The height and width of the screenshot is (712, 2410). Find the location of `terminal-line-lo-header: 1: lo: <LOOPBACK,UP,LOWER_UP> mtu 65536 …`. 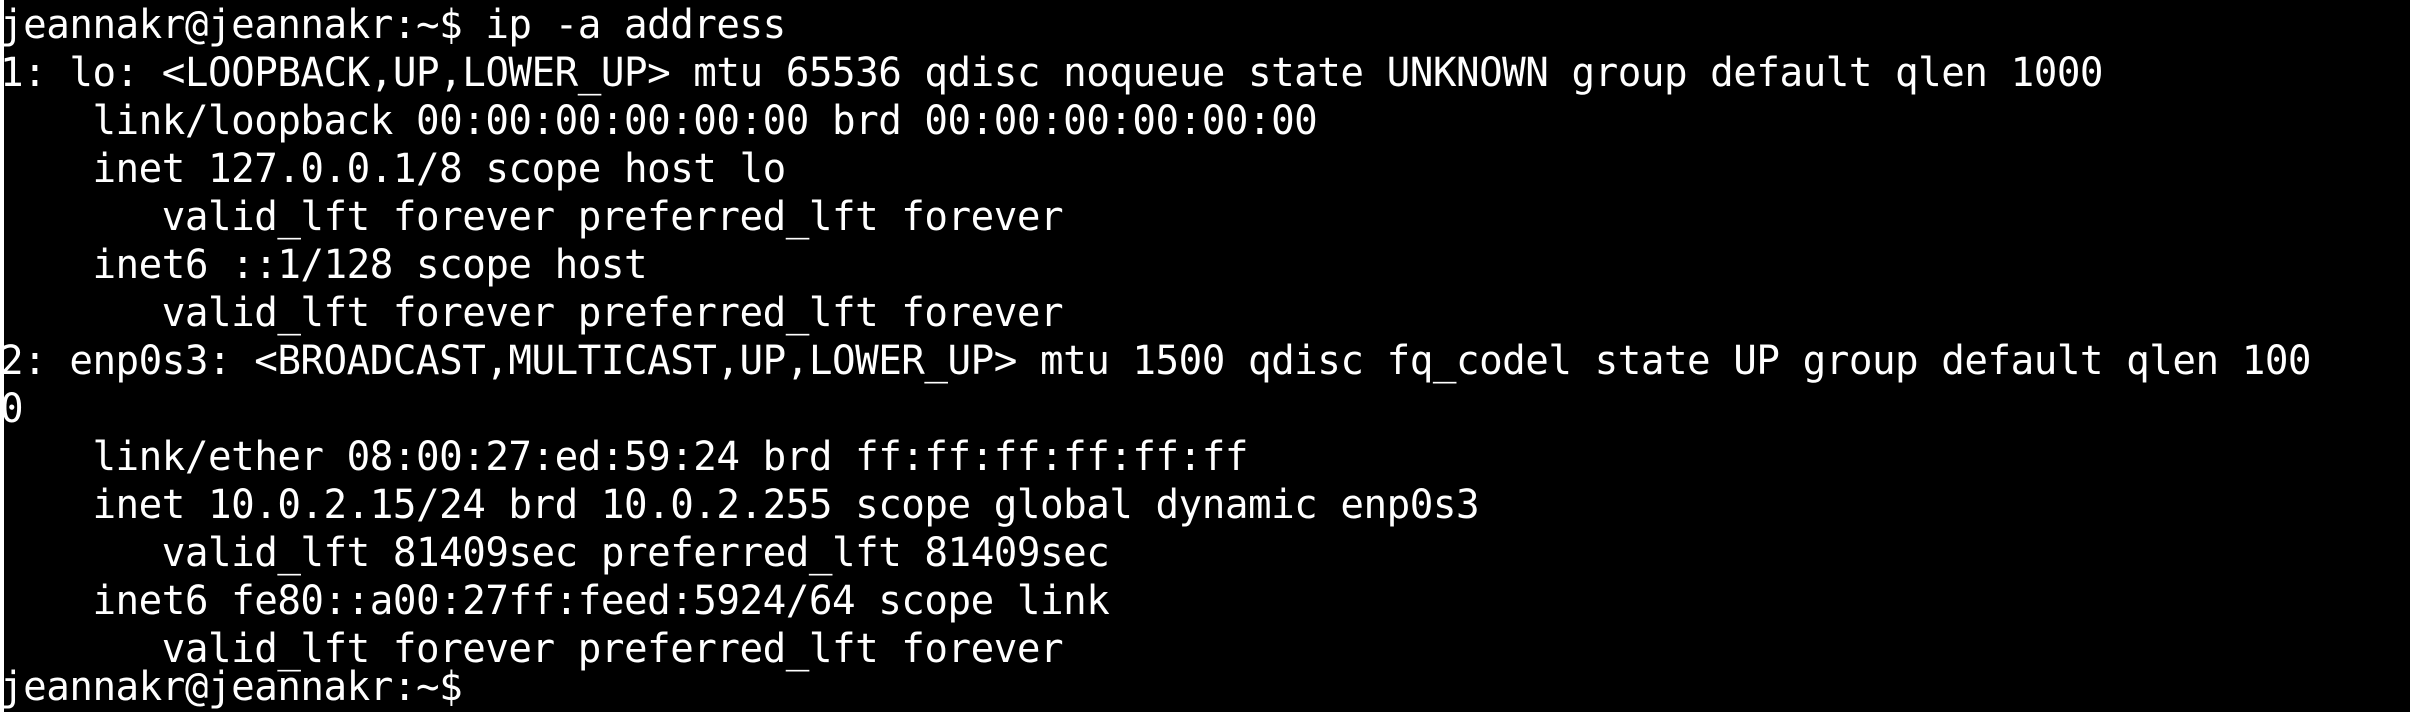

terminal-line-lo-header: 1: lo: <LOOPBACK,UP,LOWER_UP> mtu 65536 … is located at coordinates (1052, 73).